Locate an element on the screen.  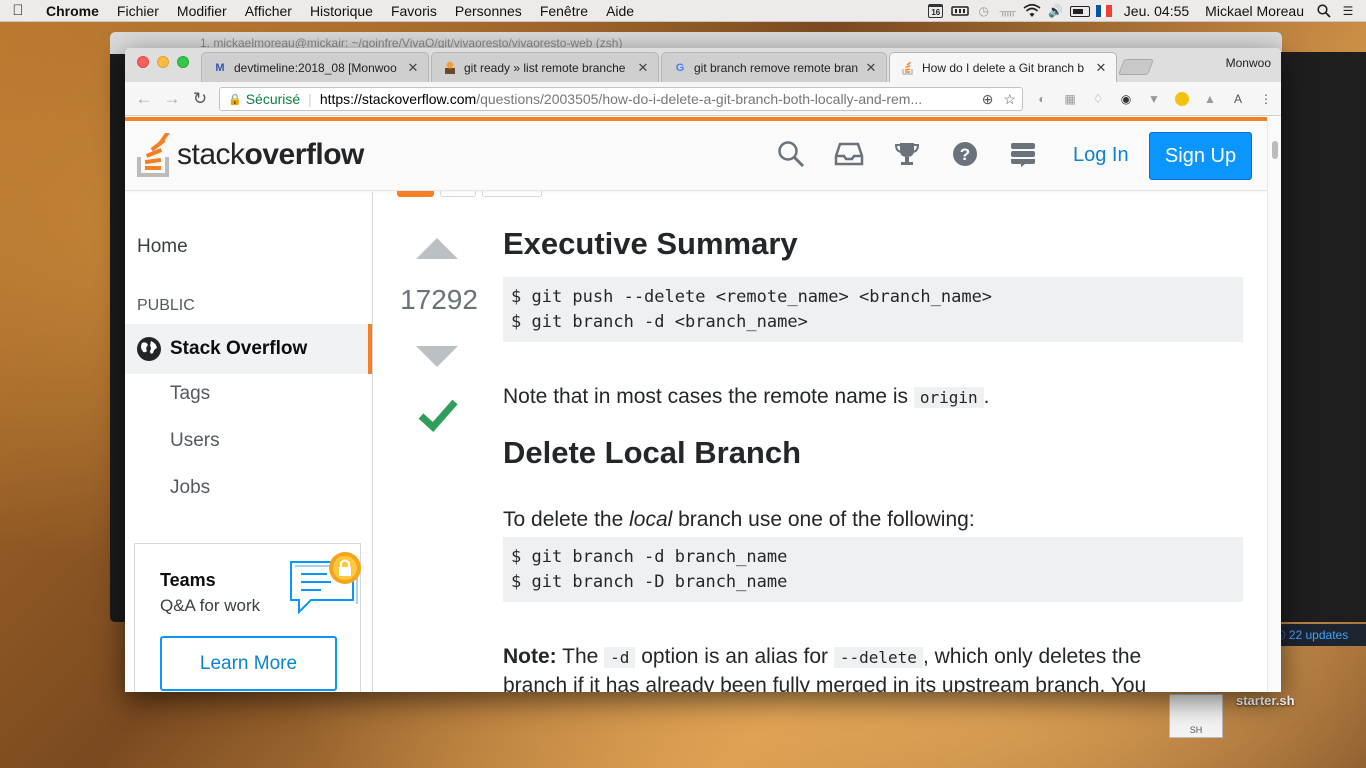
learn-more-button: Learn More is located at coordinates (248, 663).